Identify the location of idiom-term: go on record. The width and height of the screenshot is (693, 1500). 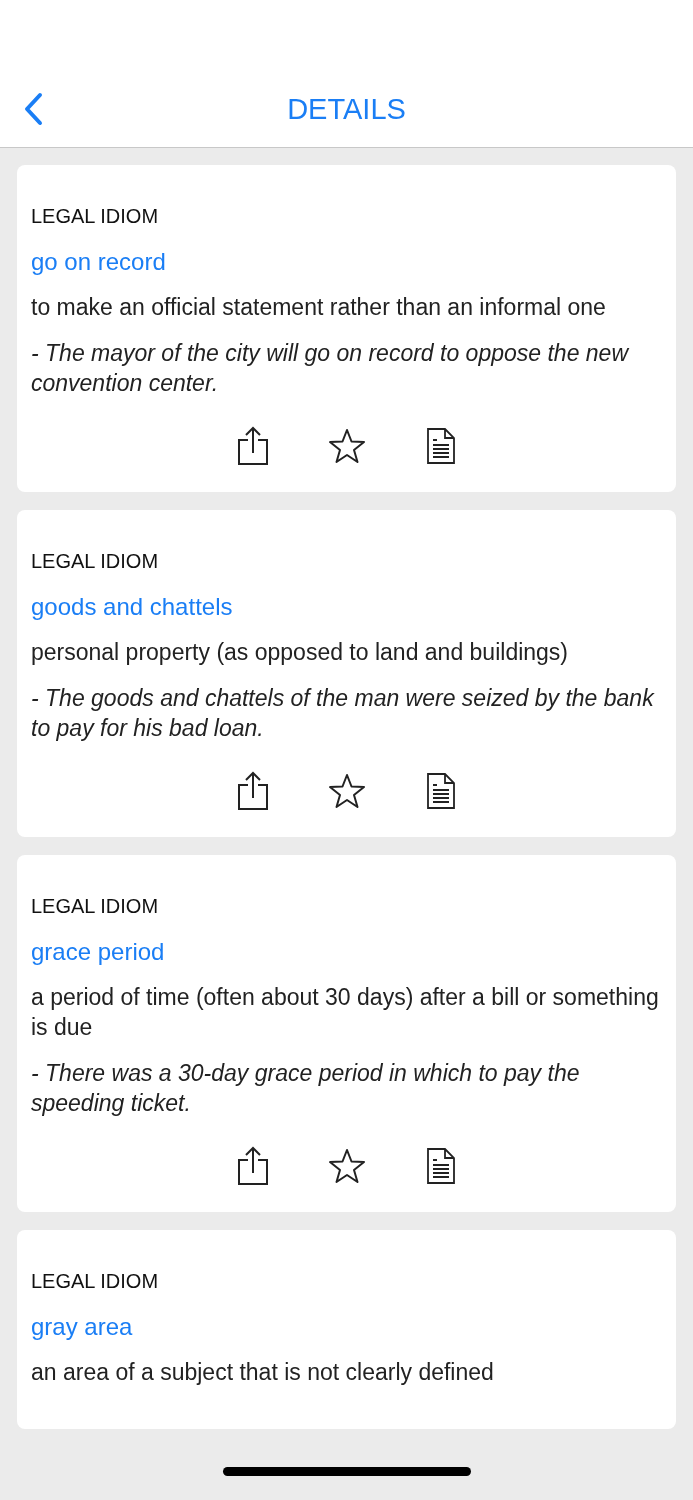
(99, 262).